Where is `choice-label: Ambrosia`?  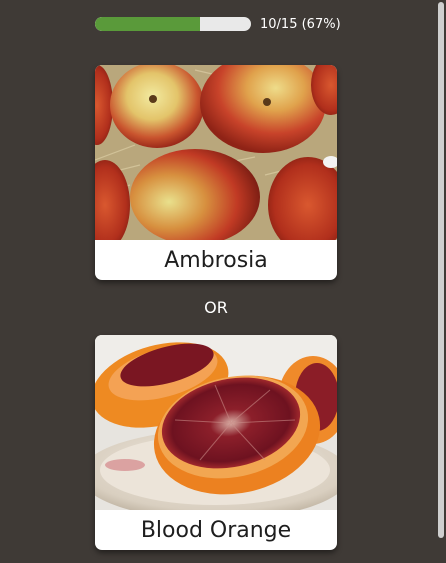 choice-label: Ambrosia is located at coordinates (216, 260).